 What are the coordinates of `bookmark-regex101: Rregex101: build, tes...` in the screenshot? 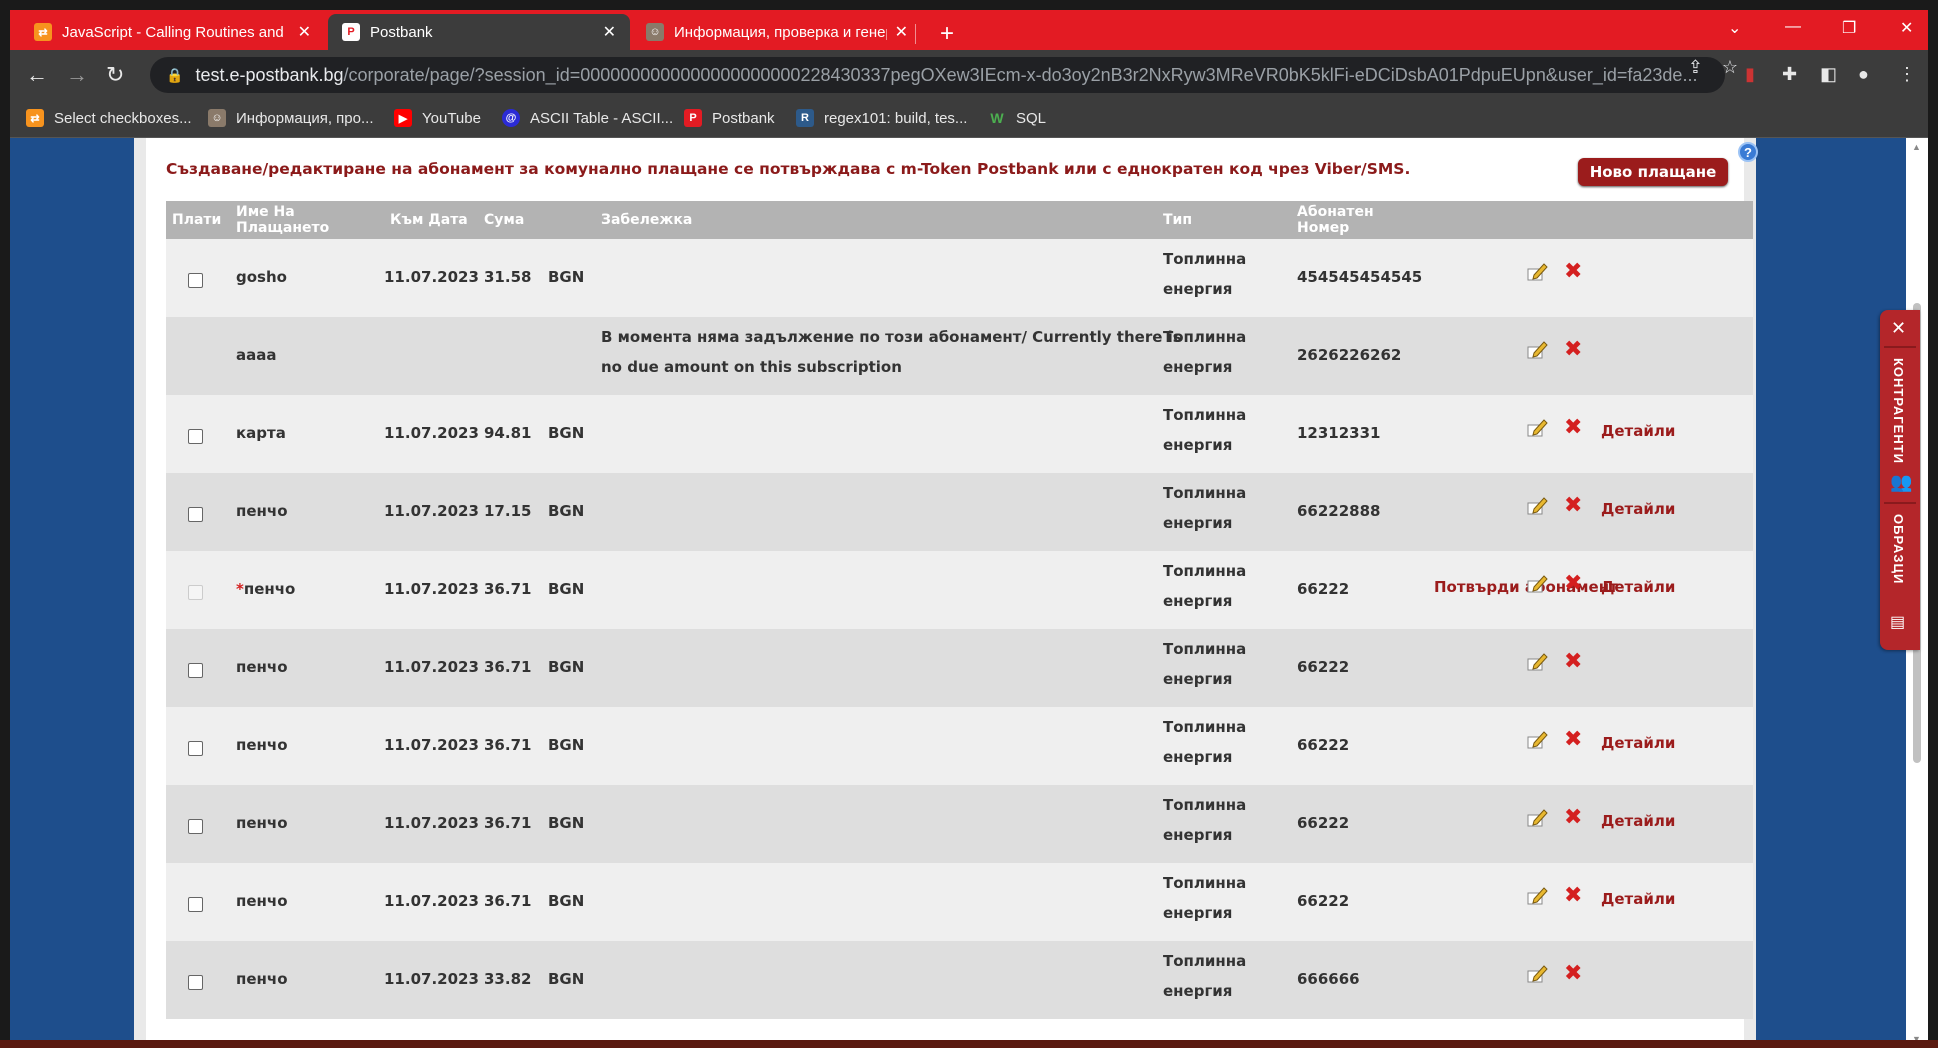 It's located at (881, 118).